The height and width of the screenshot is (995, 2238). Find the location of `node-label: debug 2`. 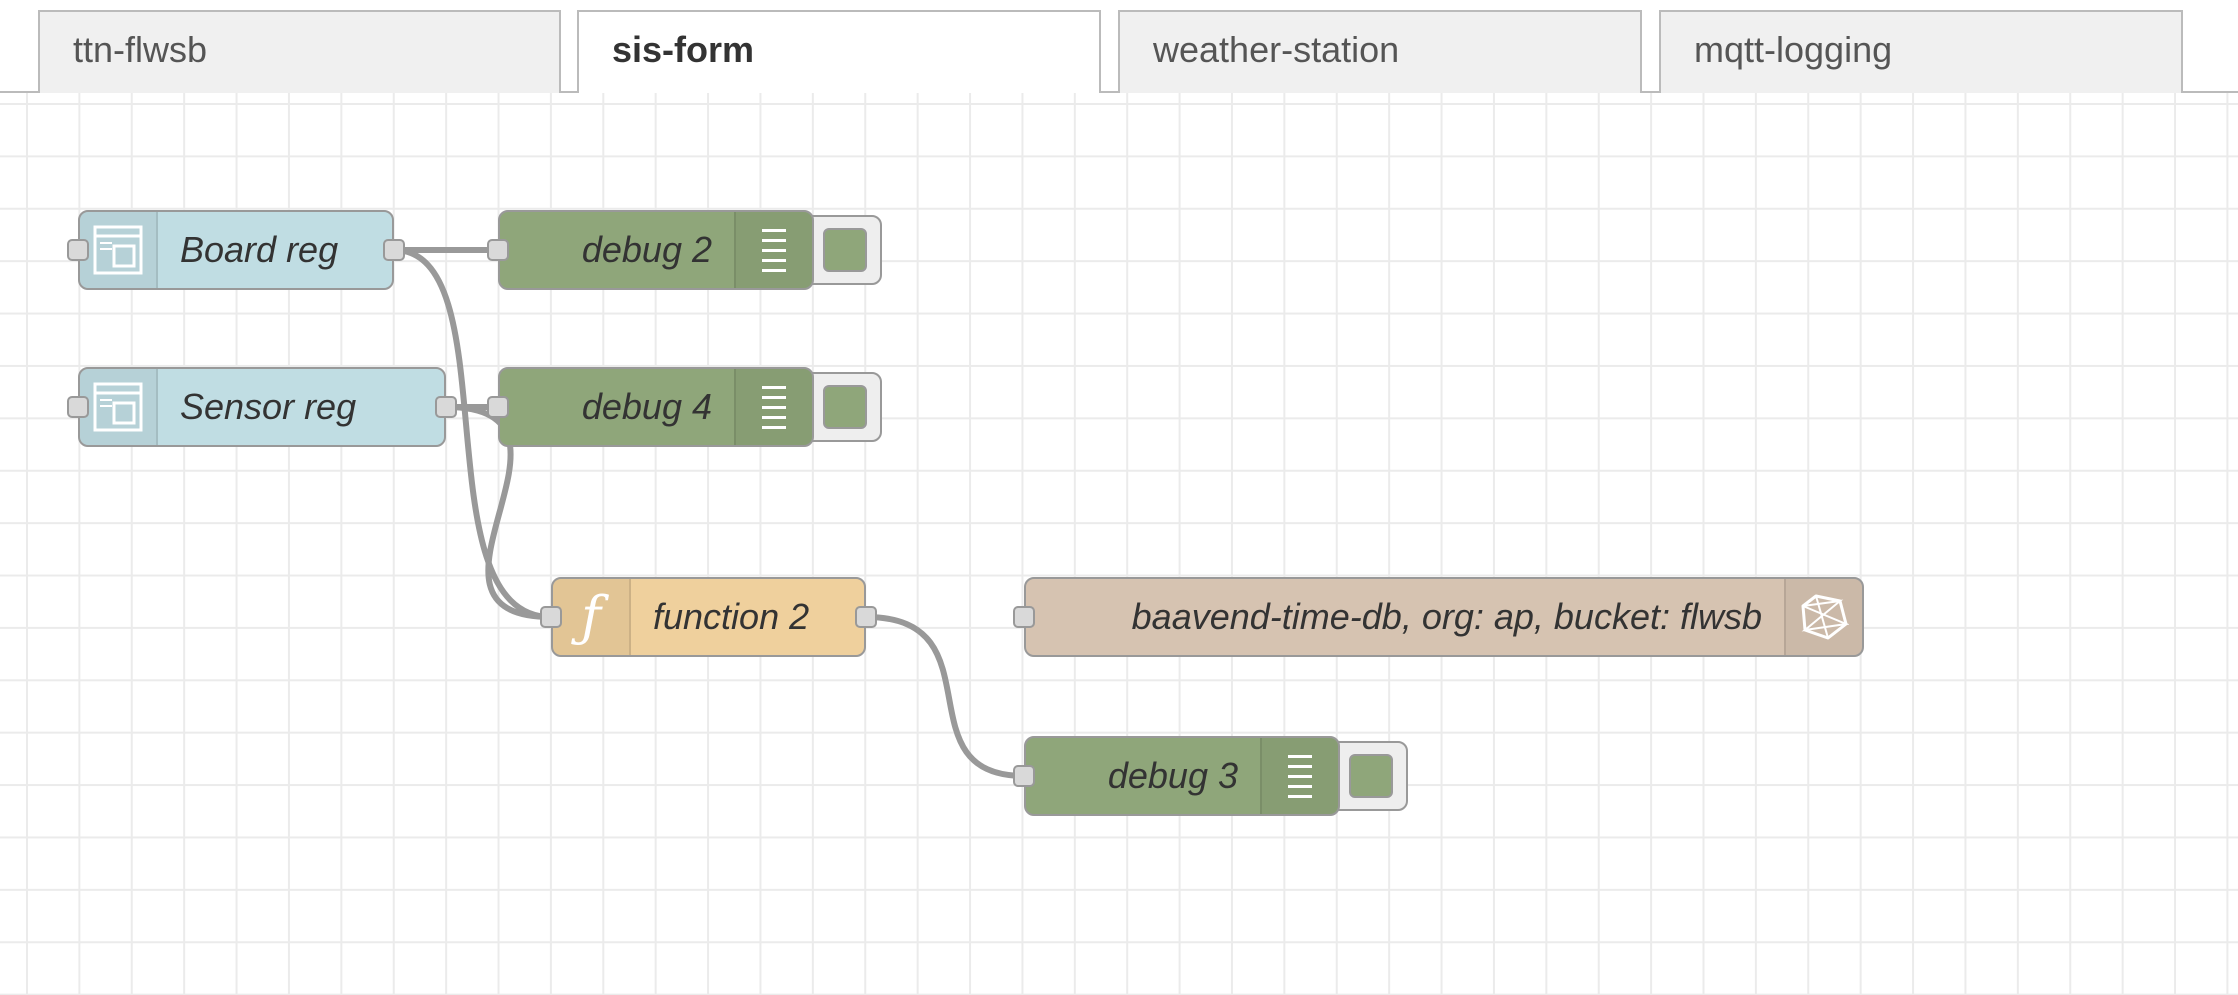

node-label: debug 2 is located at coordinates (646, 249).